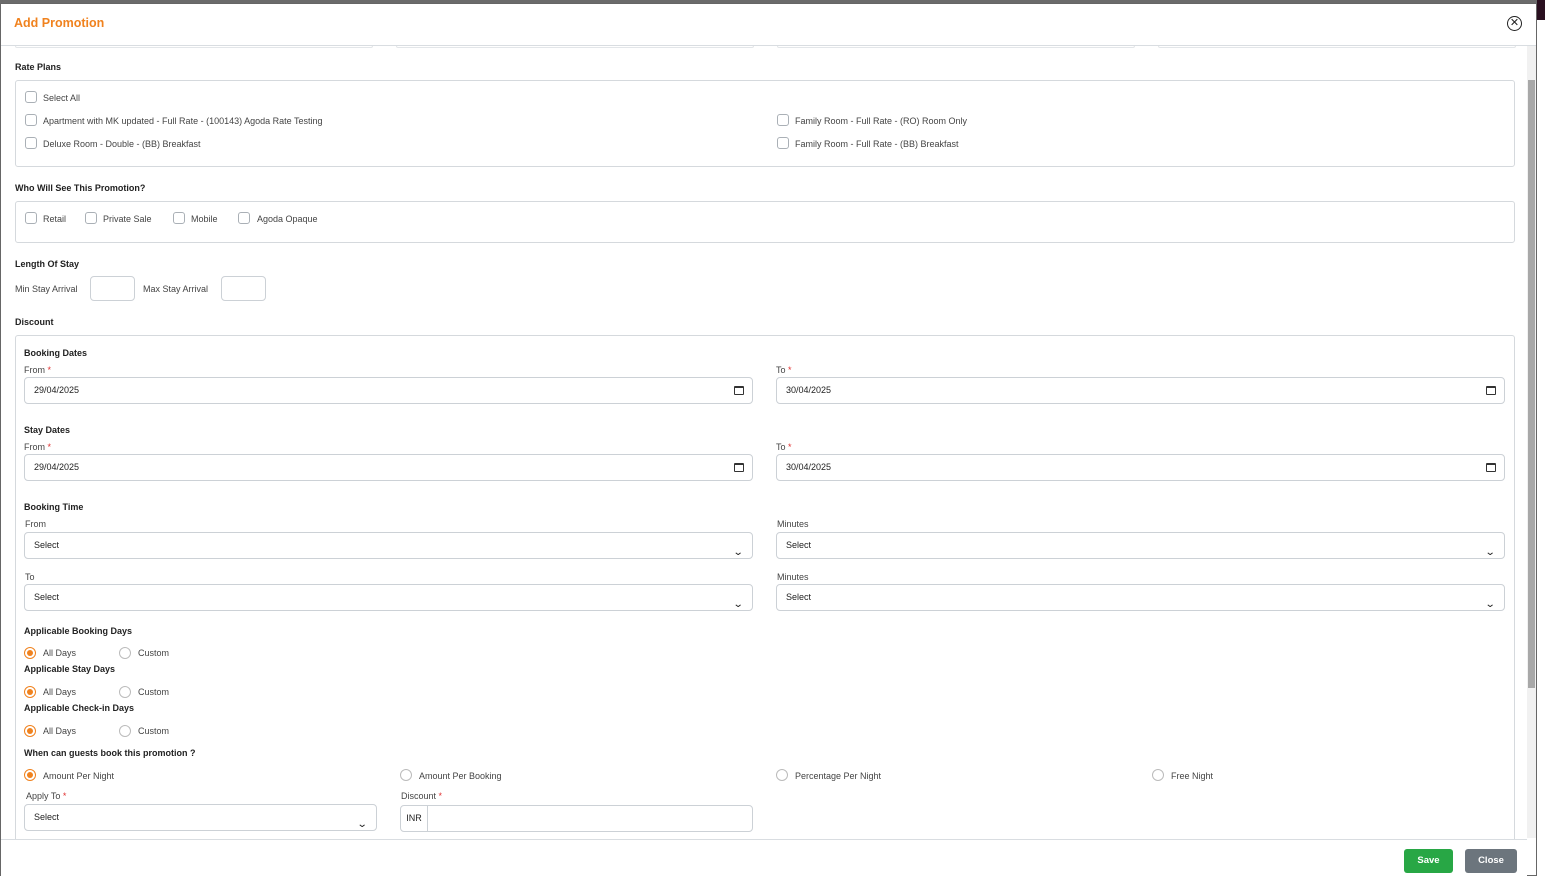  Describe the element at coordinates (793, 577) in the screenshot. I see `to-minutes-label: Minutes` at that location.